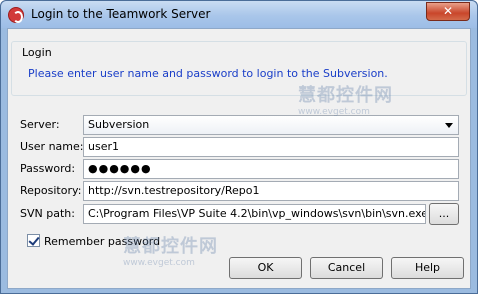 This screenshot has width=478, height=294. I want to click on title-bar: Login to the Teamwork Server ✕, so click(239, 14).